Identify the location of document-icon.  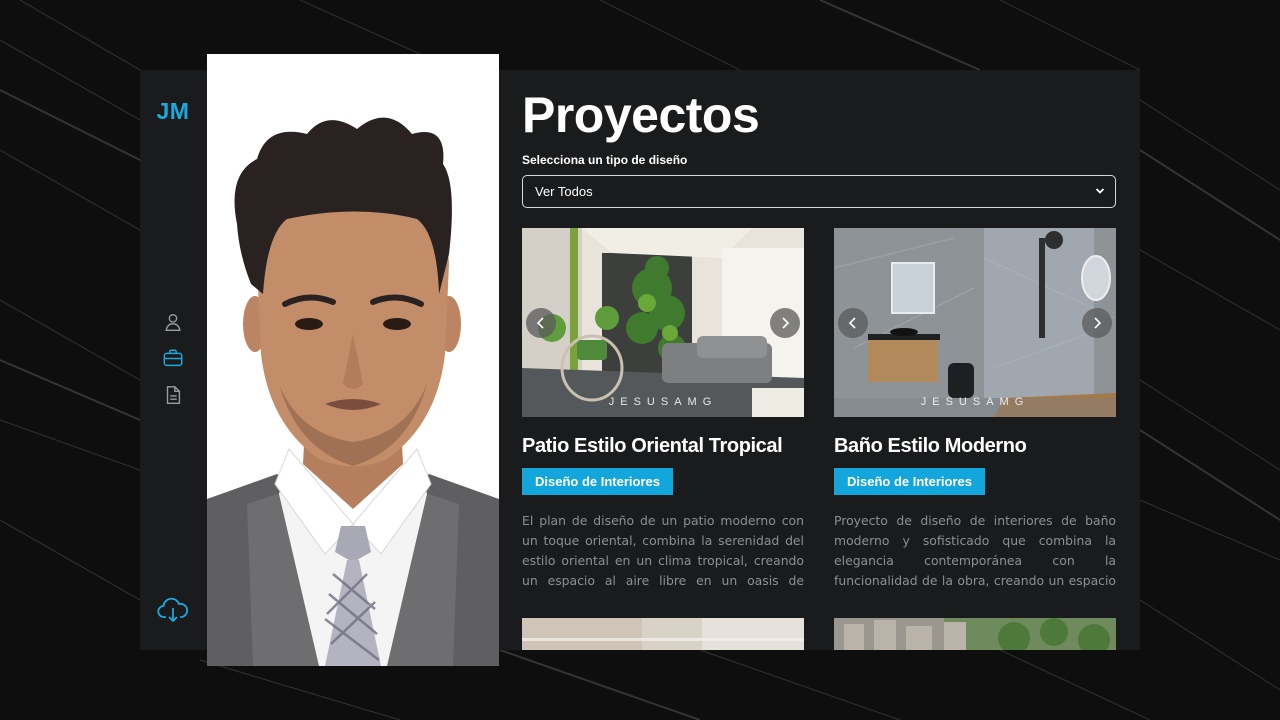
(173, 395).